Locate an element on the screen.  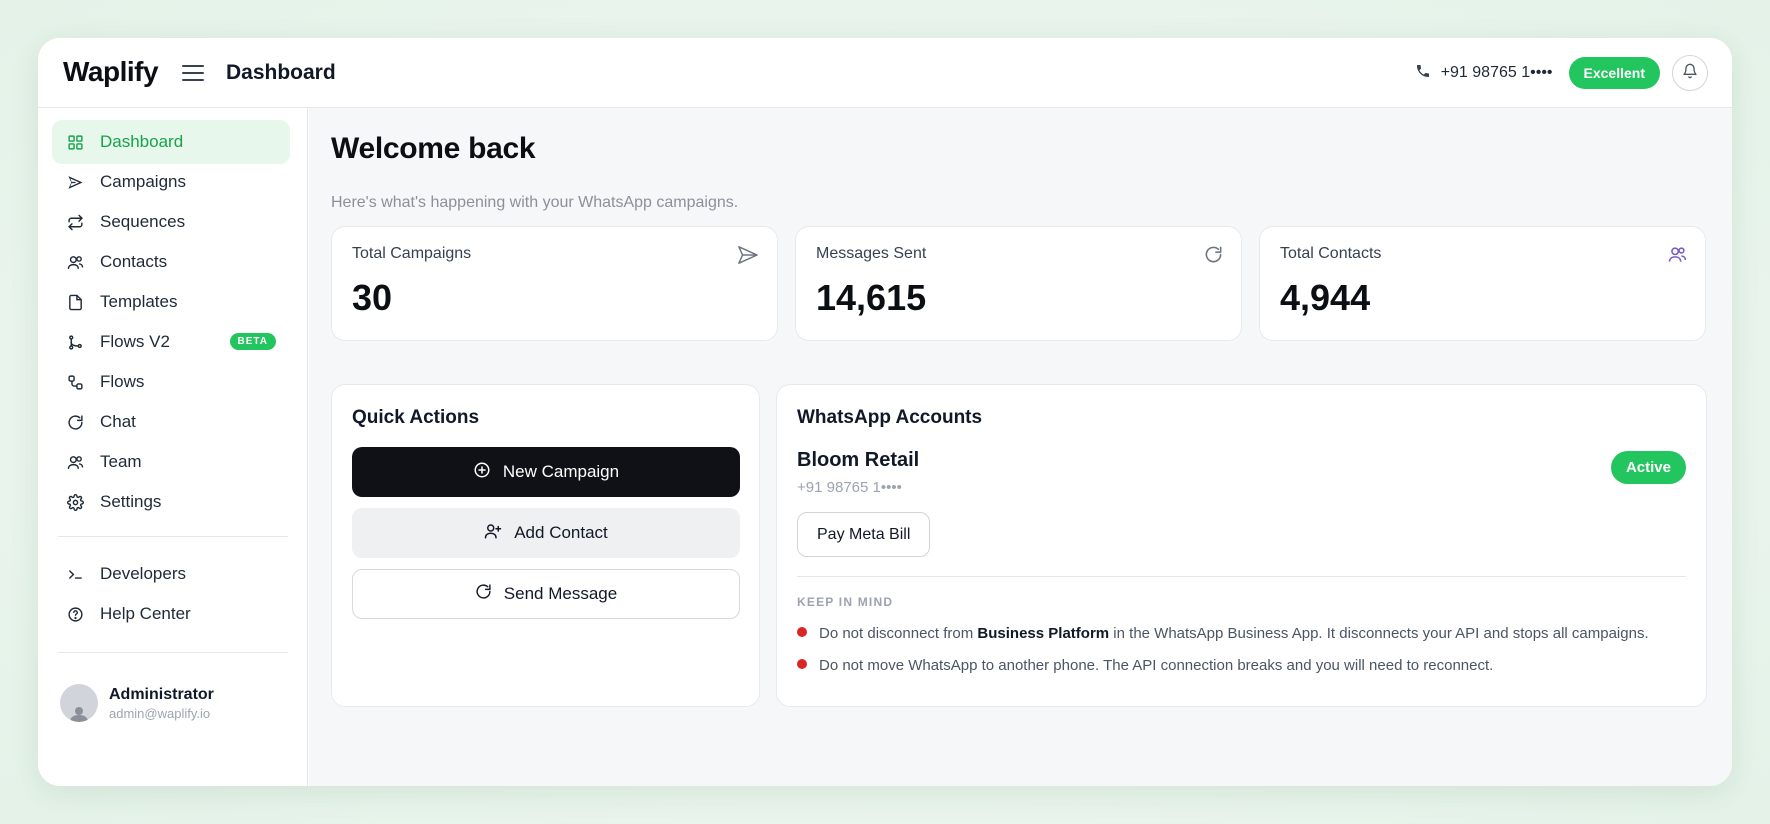
gear-icon is located at coordinates (75, 502).